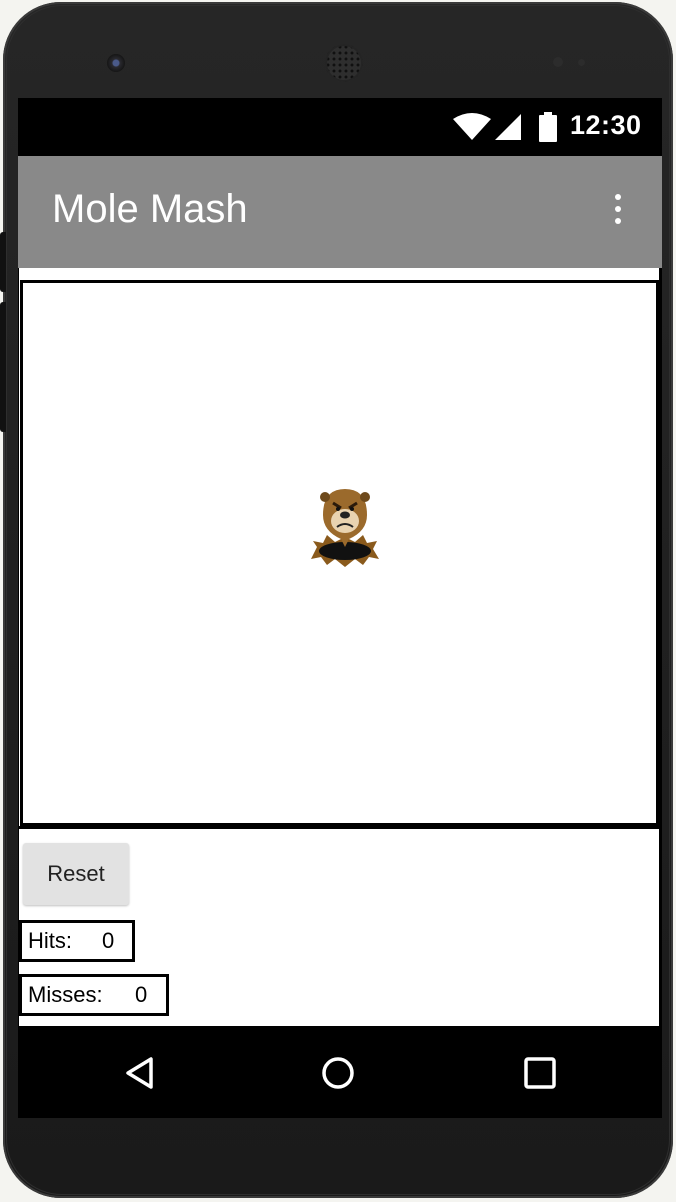 The image size is (676, 1202). Describe the element at coordinates (508, 127) in the screenshot. I see `signal-icon` at that location.